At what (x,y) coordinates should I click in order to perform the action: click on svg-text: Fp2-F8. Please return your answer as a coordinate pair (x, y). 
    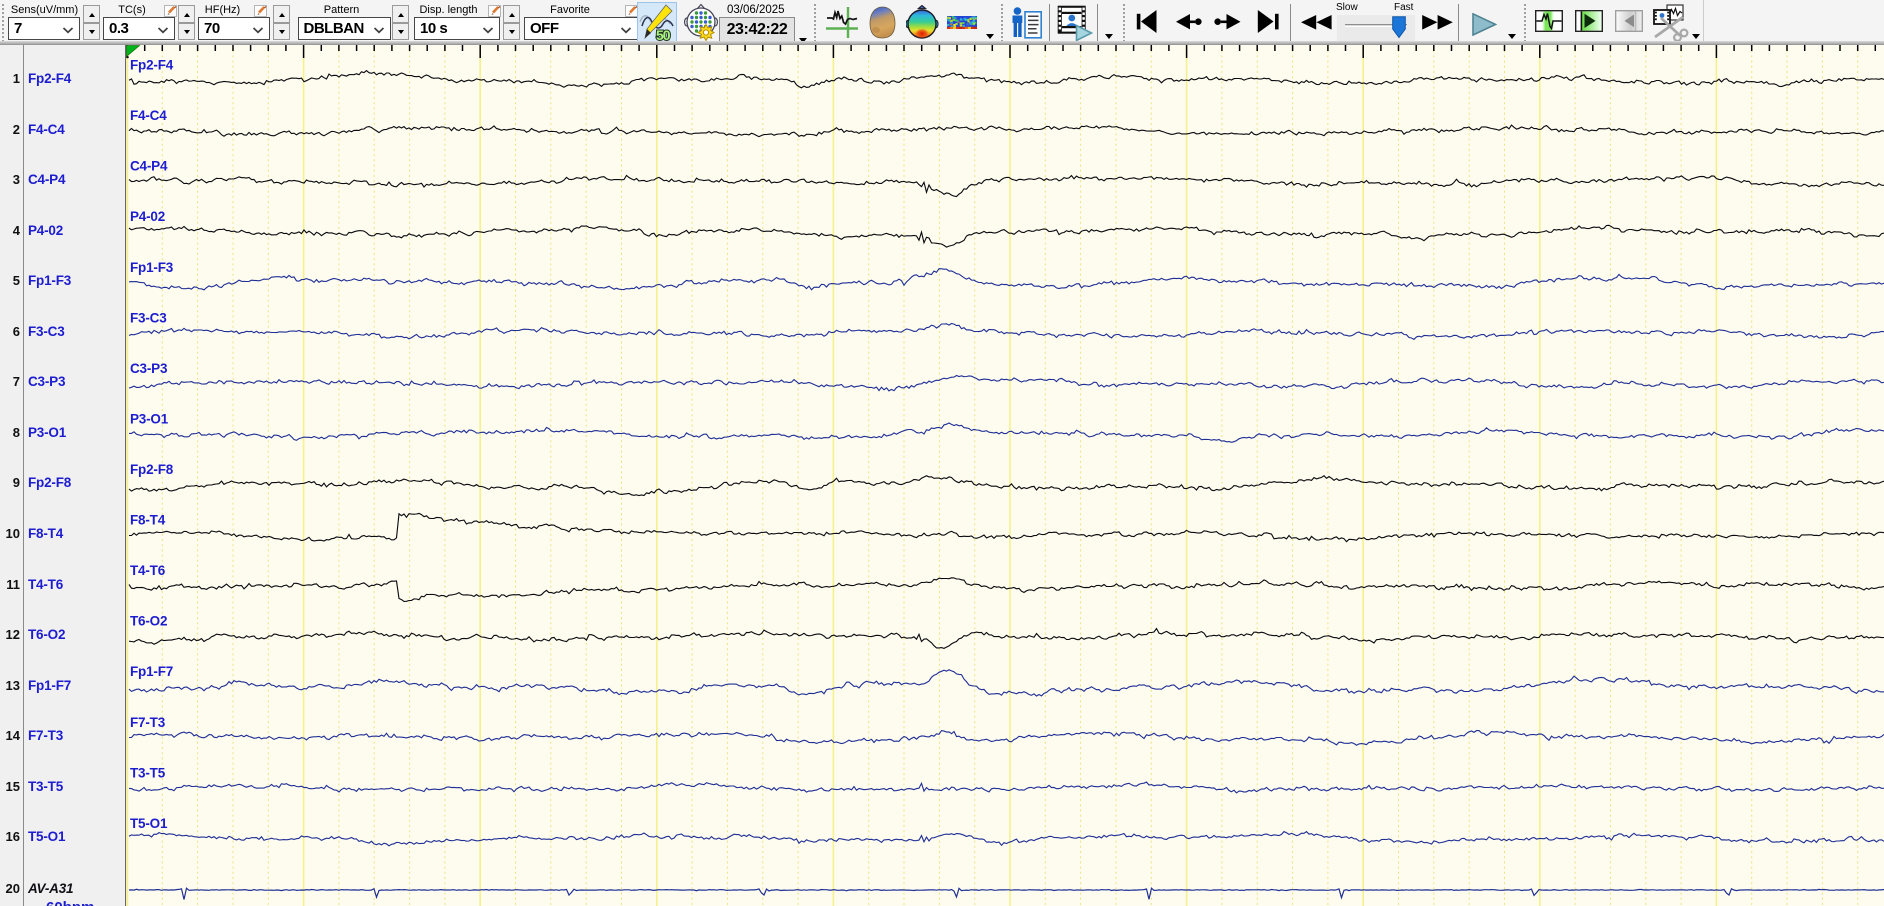
    Looking at the image, I should click on (152, 469).